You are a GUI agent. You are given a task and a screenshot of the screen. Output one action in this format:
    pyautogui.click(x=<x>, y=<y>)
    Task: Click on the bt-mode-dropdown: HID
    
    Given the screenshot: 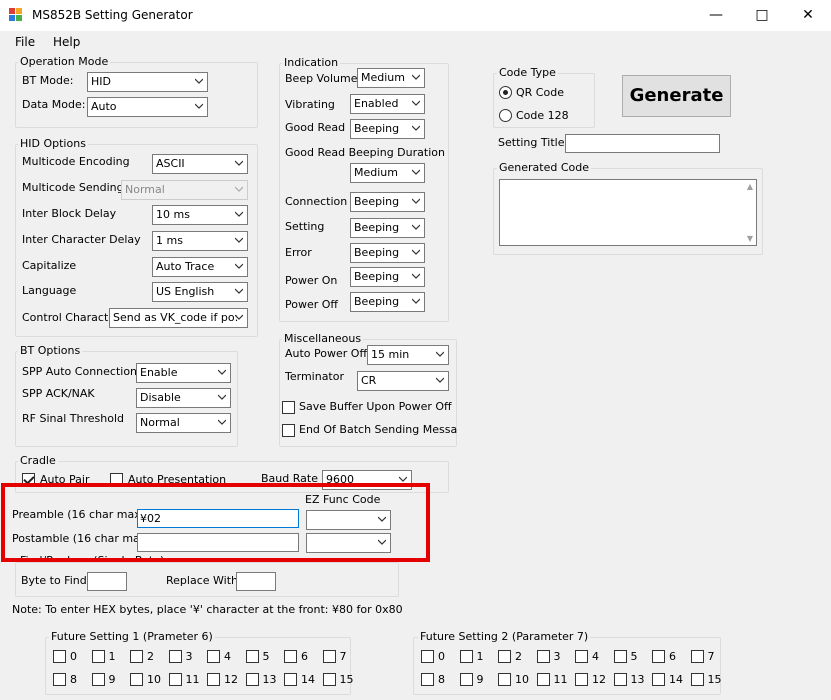 What is the action you would take?
    pyautogui.click(x=147, y=82)
    